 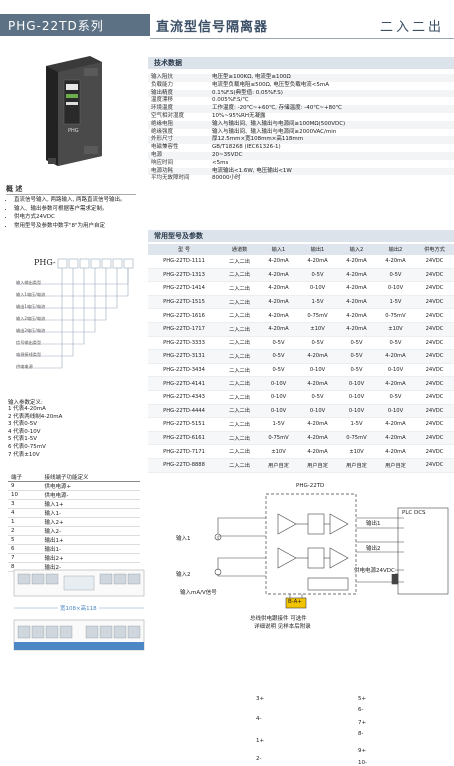 What do you see at coordinates (301, 155) in the screenshot?
I see `spec-row: 电源 20~35VDC` at bounding box center [301, 155].